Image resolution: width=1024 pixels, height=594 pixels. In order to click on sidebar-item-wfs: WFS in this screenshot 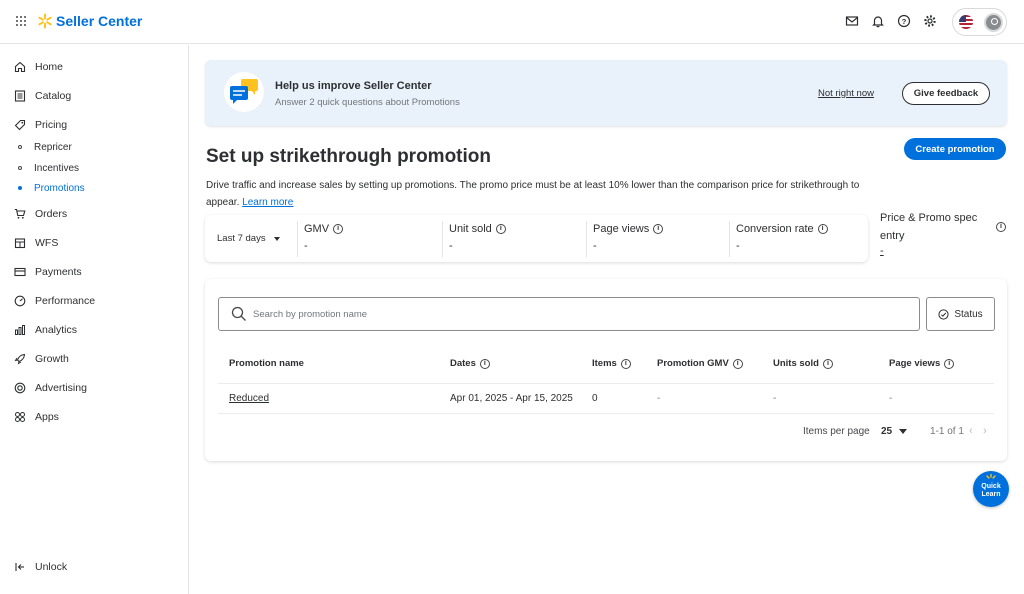, I will do `click(36, 243)`.